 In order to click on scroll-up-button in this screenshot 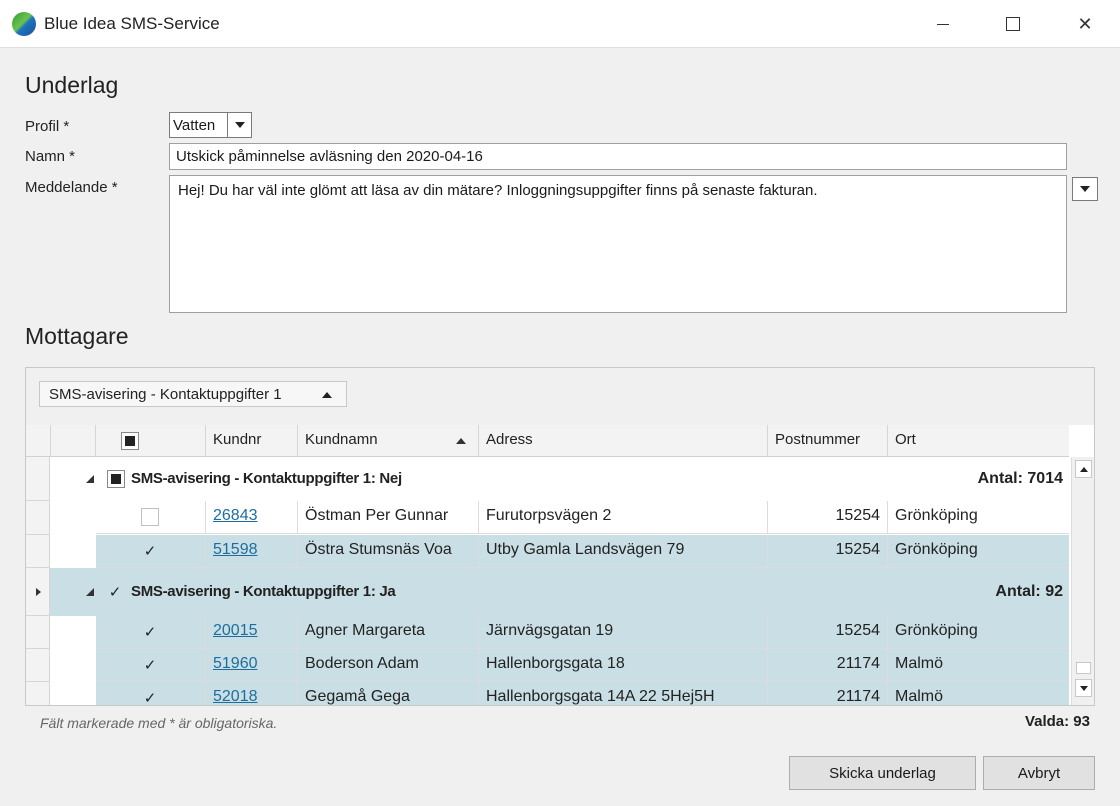, I will do `click(1083, 469)`.